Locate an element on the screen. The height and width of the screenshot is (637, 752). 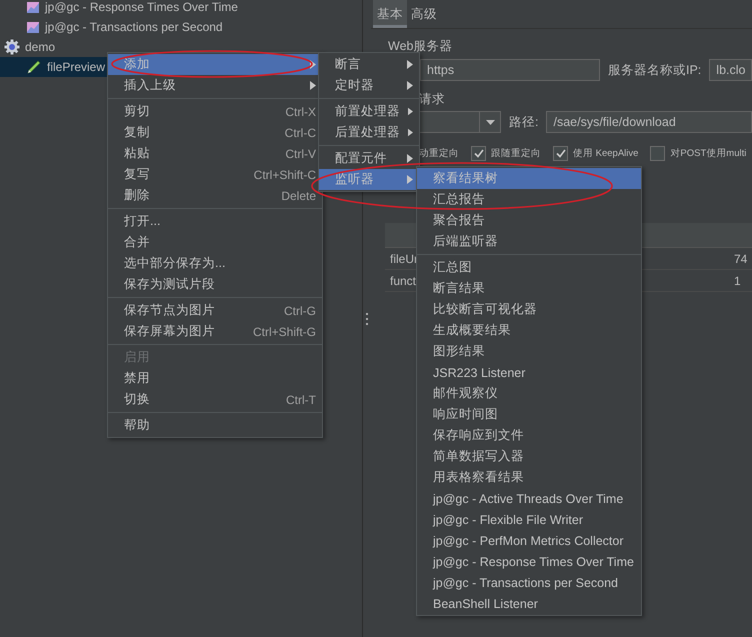
section-title: 请求 is located at coordinates (432, 99).